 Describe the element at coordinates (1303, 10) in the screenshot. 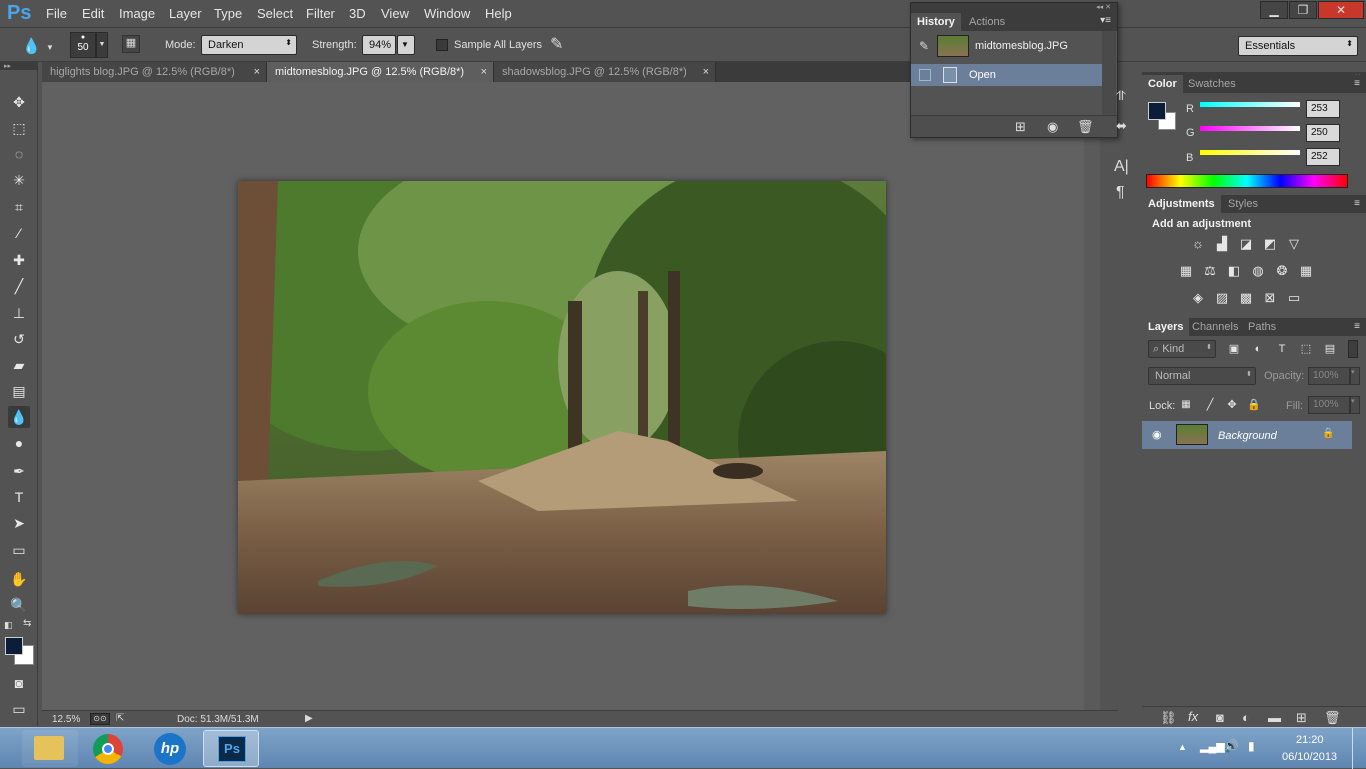

I see `restore-button: ❐` at that location.